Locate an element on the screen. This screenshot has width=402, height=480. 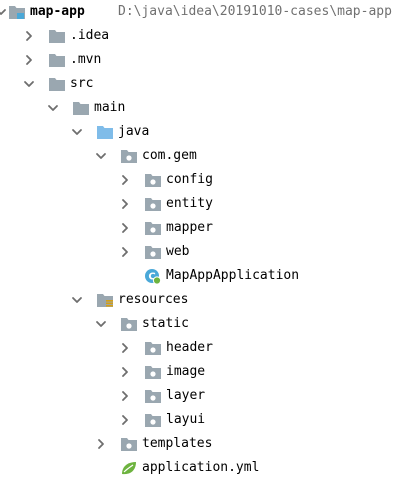
tree-node-mapappapplication: C MapAppApplication is located at coordinates (201, 276).